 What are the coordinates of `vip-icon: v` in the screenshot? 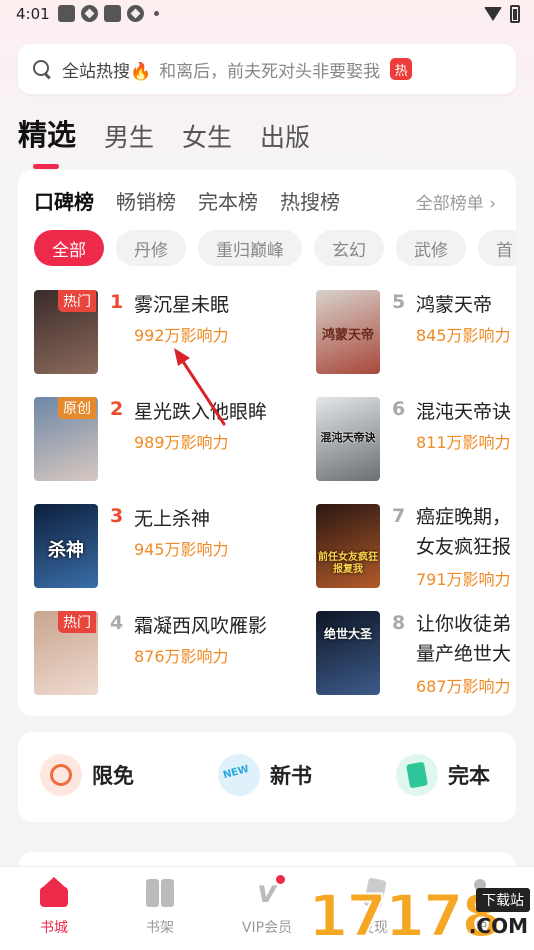 It's located at (268, 892).